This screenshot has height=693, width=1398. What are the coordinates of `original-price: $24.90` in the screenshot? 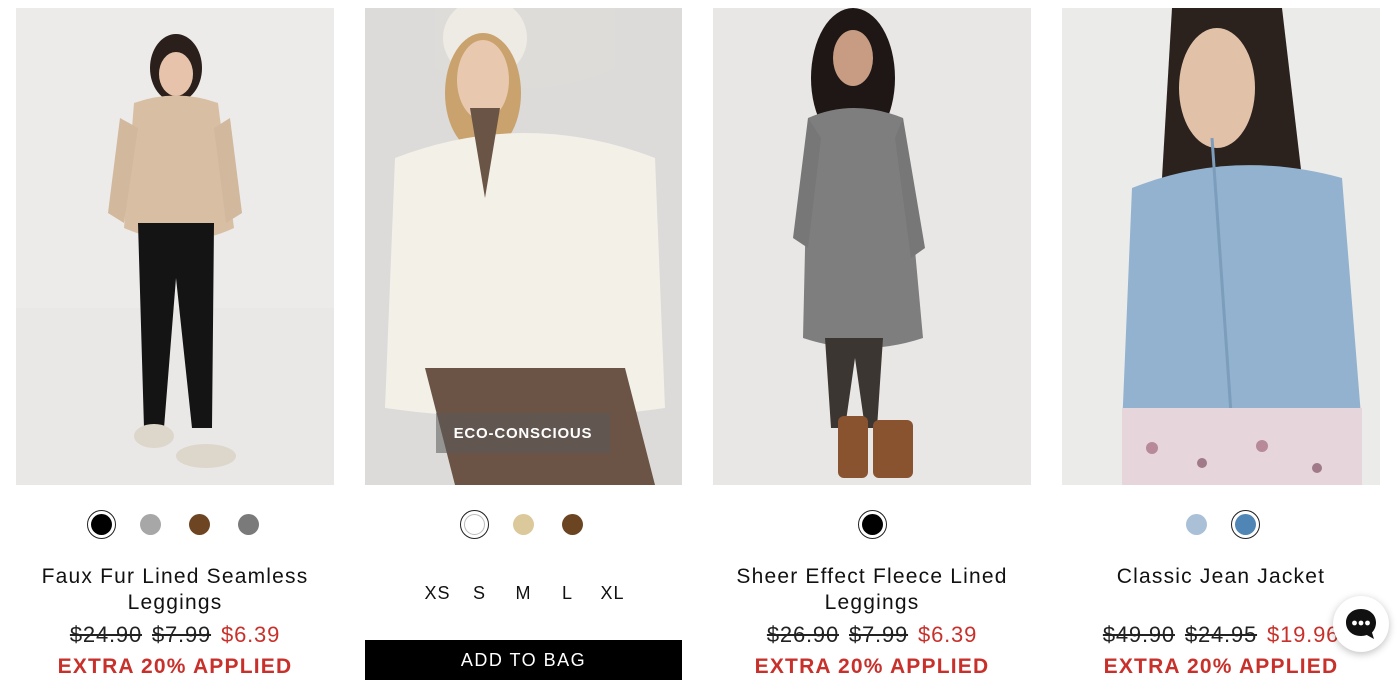 It's located at (105, 634).